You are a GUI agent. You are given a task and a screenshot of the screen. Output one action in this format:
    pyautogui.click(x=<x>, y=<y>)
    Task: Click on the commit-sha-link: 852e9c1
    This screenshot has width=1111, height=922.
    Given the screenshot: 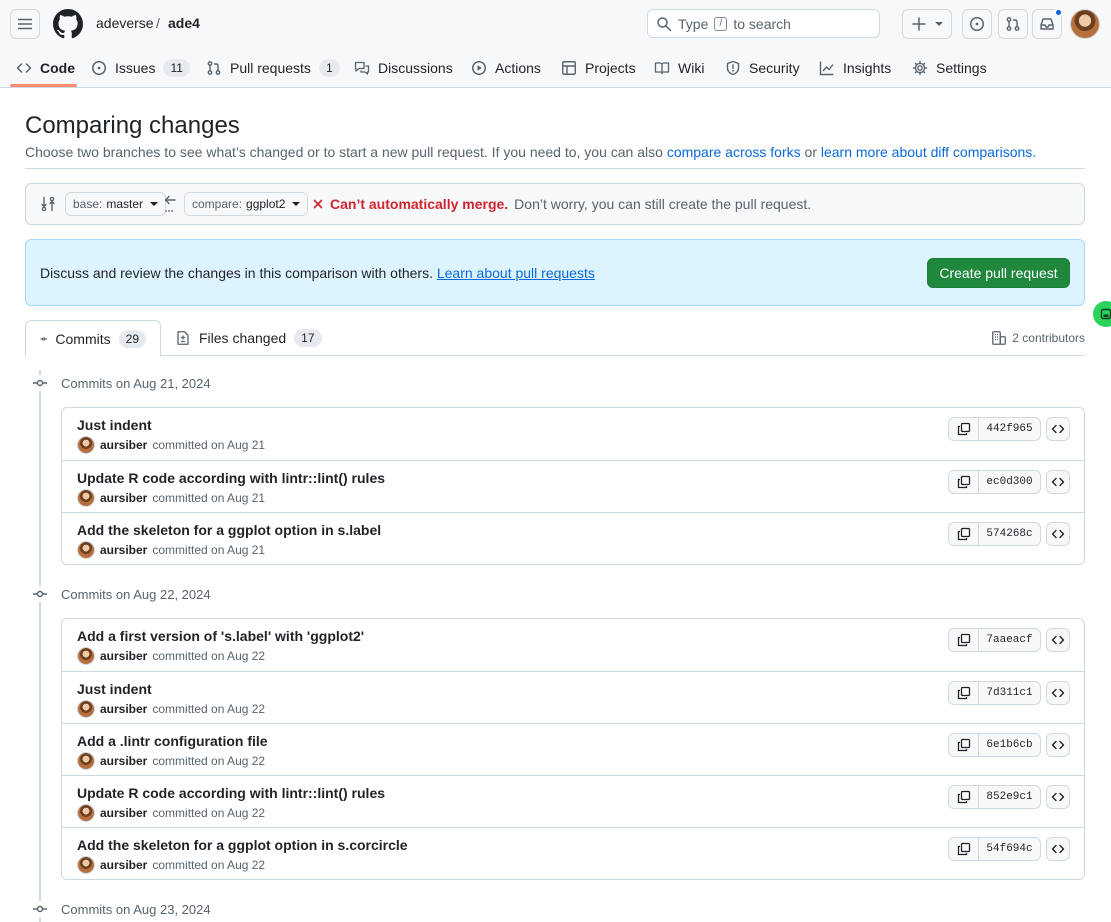 What is the action you would take?
    pyautogui.click(x=1009, y=797)
    